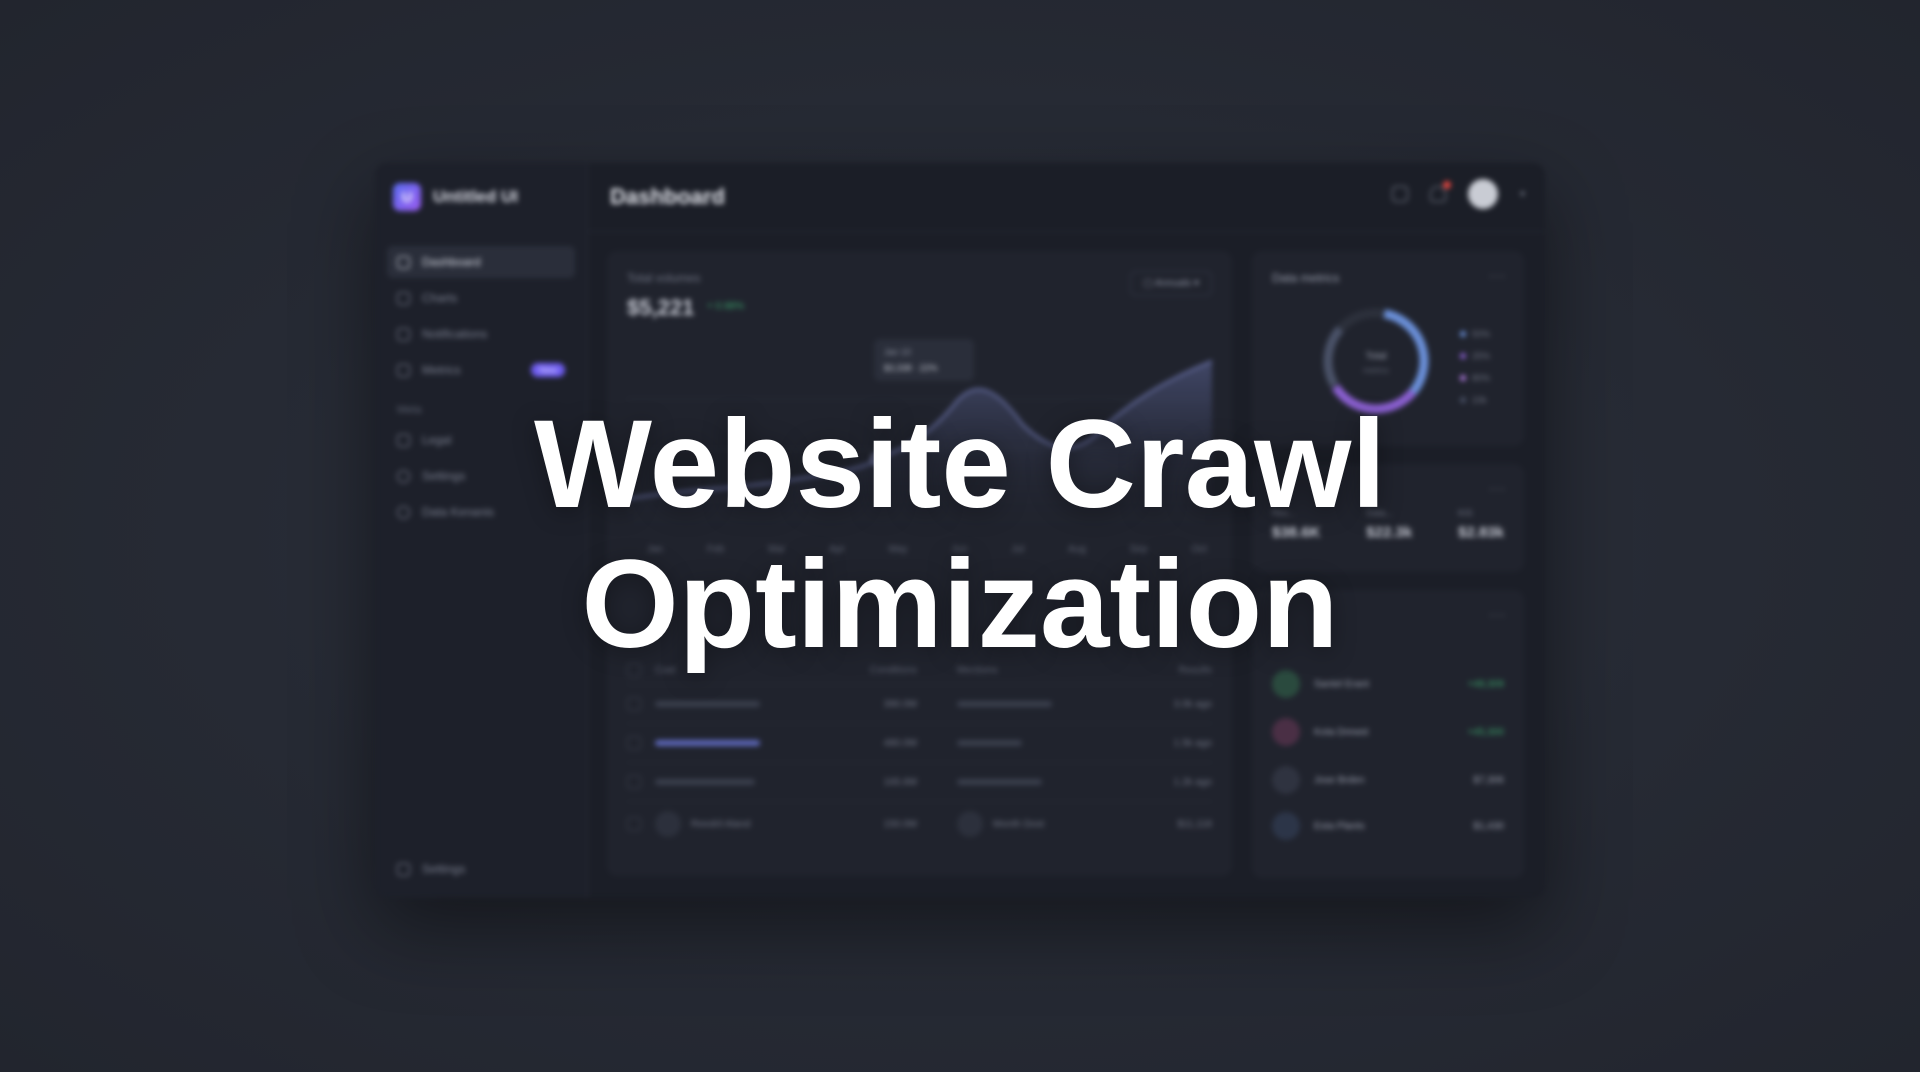 The height and width of the screenshot is (1072, 1920). I want to click on table-cell: 3.0k ago, so click(1192, 704).